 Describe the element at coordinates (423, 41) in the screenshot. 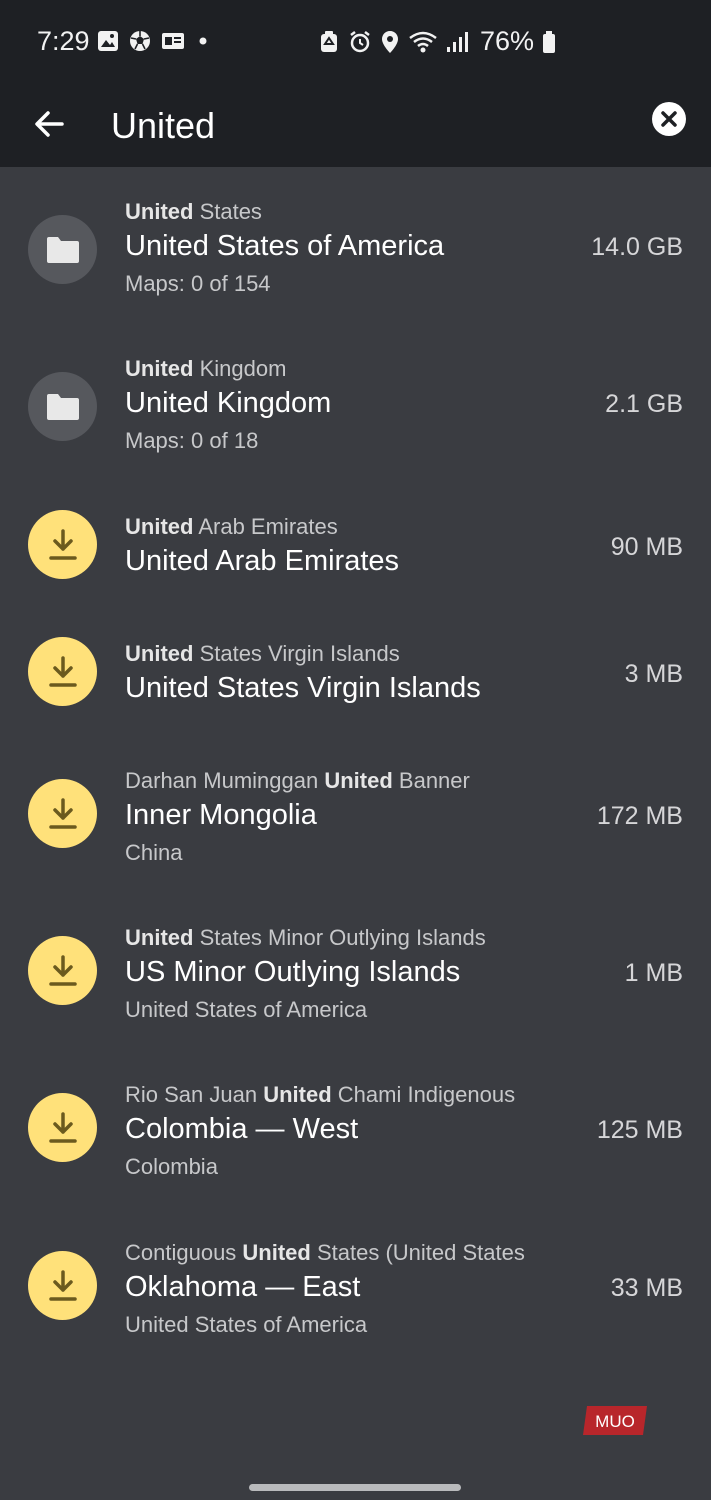

I see `wifi-icon` at that location.